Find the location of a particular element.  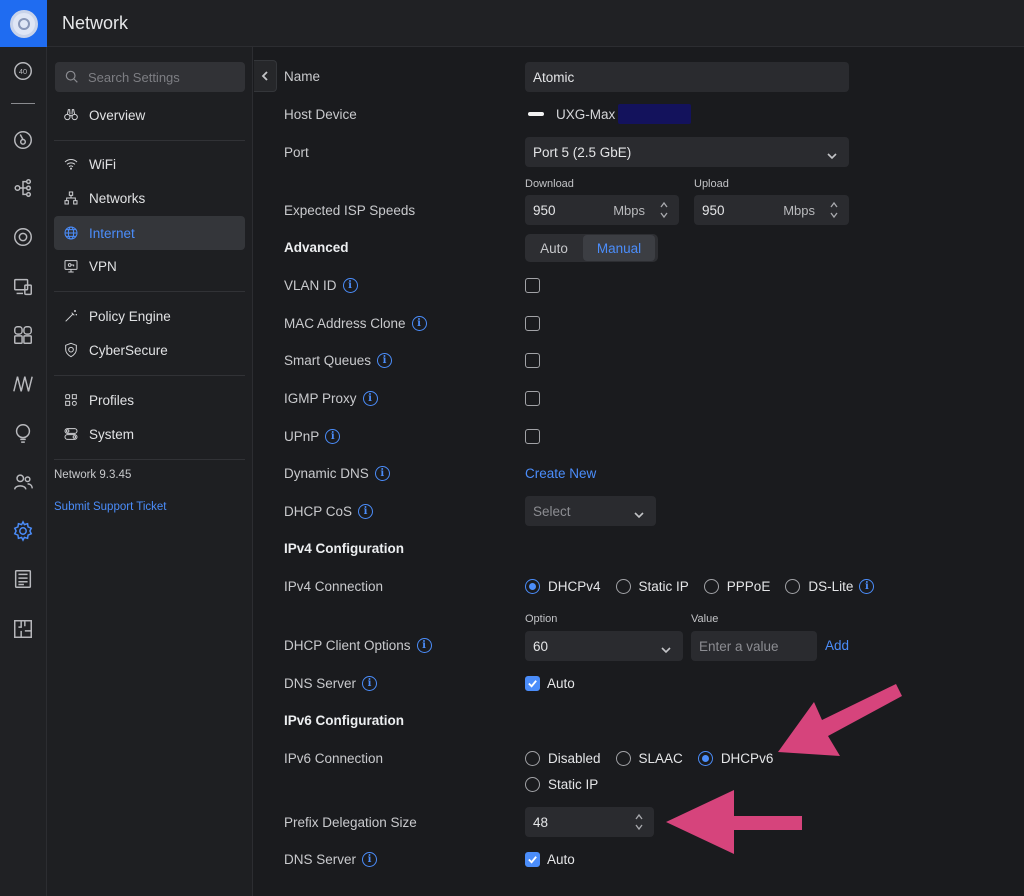

dhcp-option-select: 60 is located at coordinates (604, 646).